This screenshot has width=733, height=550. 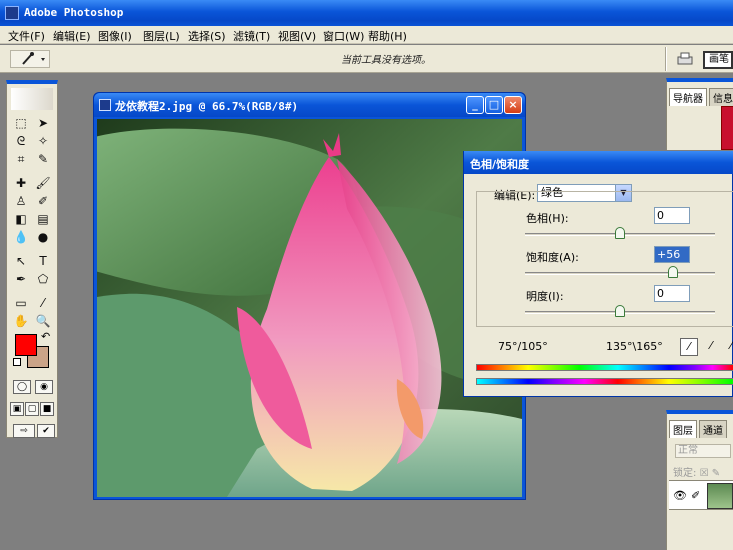 What do you see at coordinates (513, 105) in the screenshot?
I see `close-icon: ×` at bounding box center [513, 105].